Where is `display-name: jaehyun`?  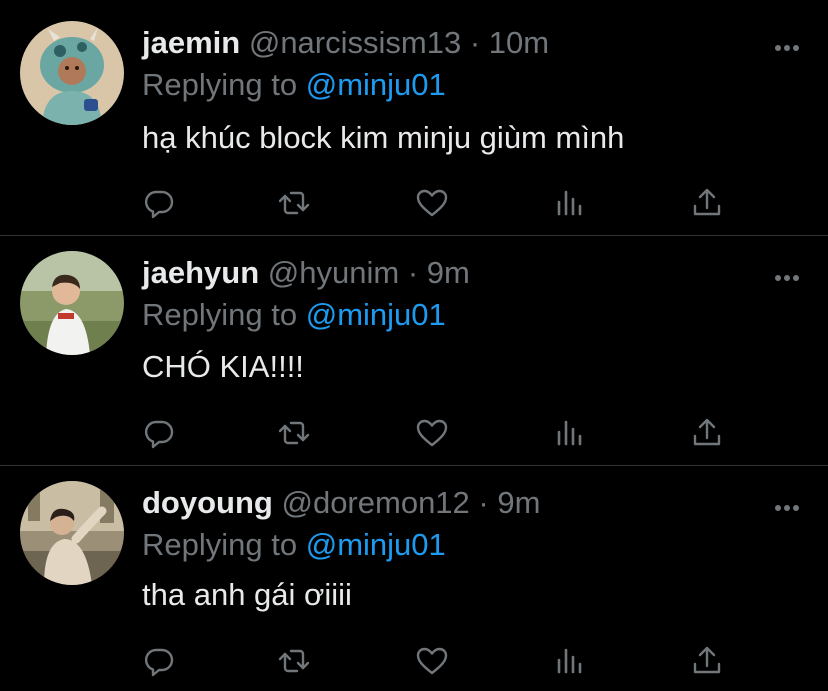
display-name: jaehyun is located at coordinates (200, 272).